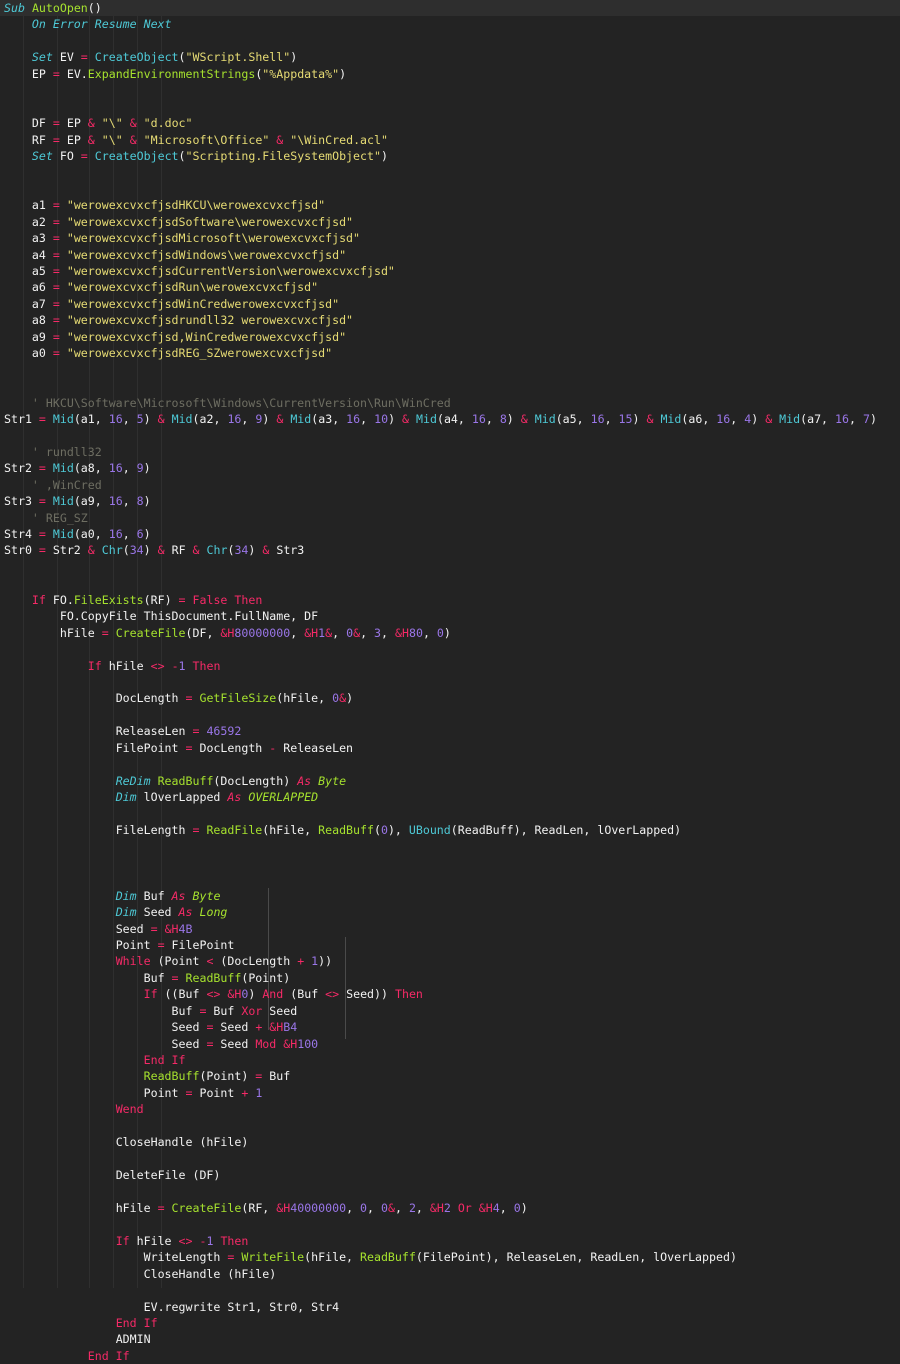  What do you see at coordinates (450, 1027) in the screenshot?
I see `code-line: Seed = Seed + &HB4` at bounding box center [450, 1027].